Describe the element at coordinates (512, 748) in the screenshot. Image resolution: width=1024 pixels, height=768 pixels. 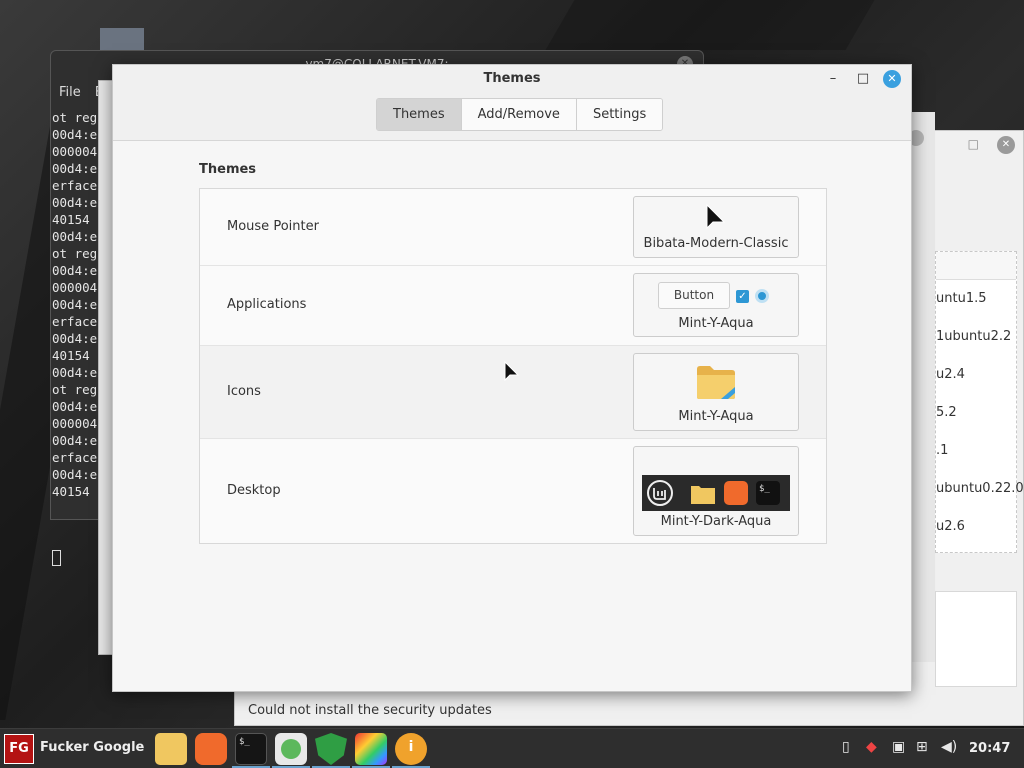
I see `taskbar: FG Fucker Google $_ i ▯ ◆ ▣ ⊞ ◀) 20:47` at that location.